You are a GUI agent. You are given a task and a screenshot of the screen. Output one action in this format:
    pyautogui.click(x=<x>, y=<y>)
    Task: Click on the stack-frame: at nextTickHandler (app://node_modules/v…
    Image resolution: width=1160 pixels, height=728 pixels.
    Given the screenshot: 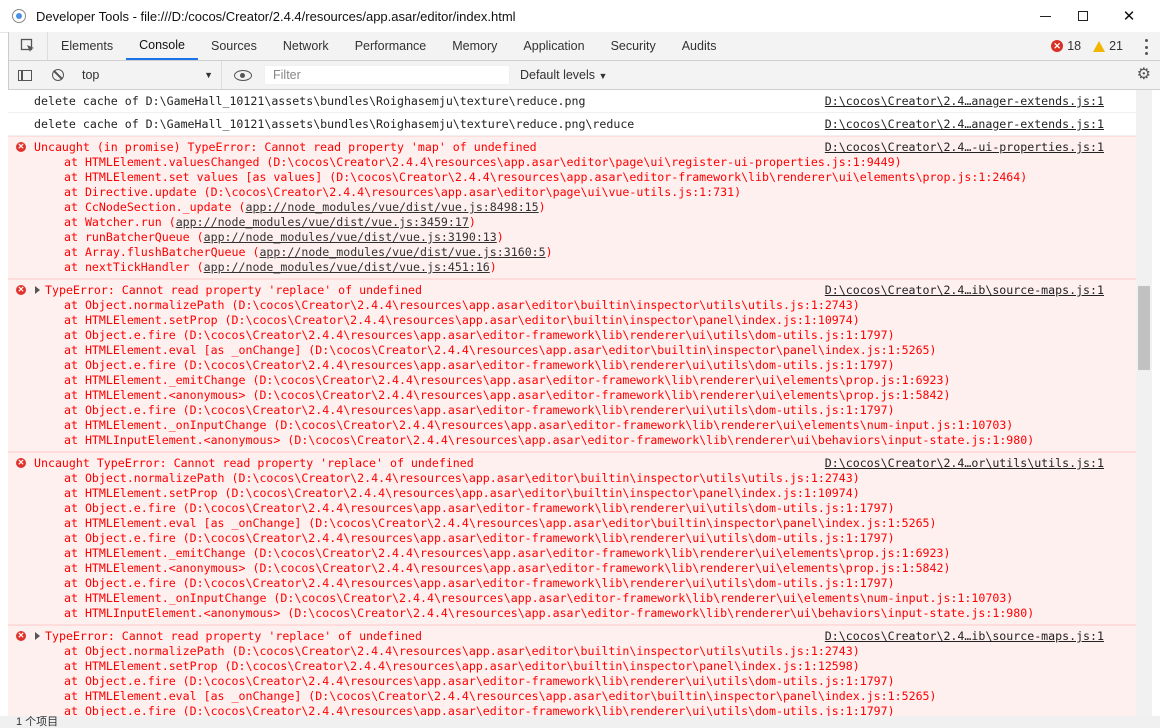 What is the action you would take?
    pyautogui.click(x=585, y=267)
    